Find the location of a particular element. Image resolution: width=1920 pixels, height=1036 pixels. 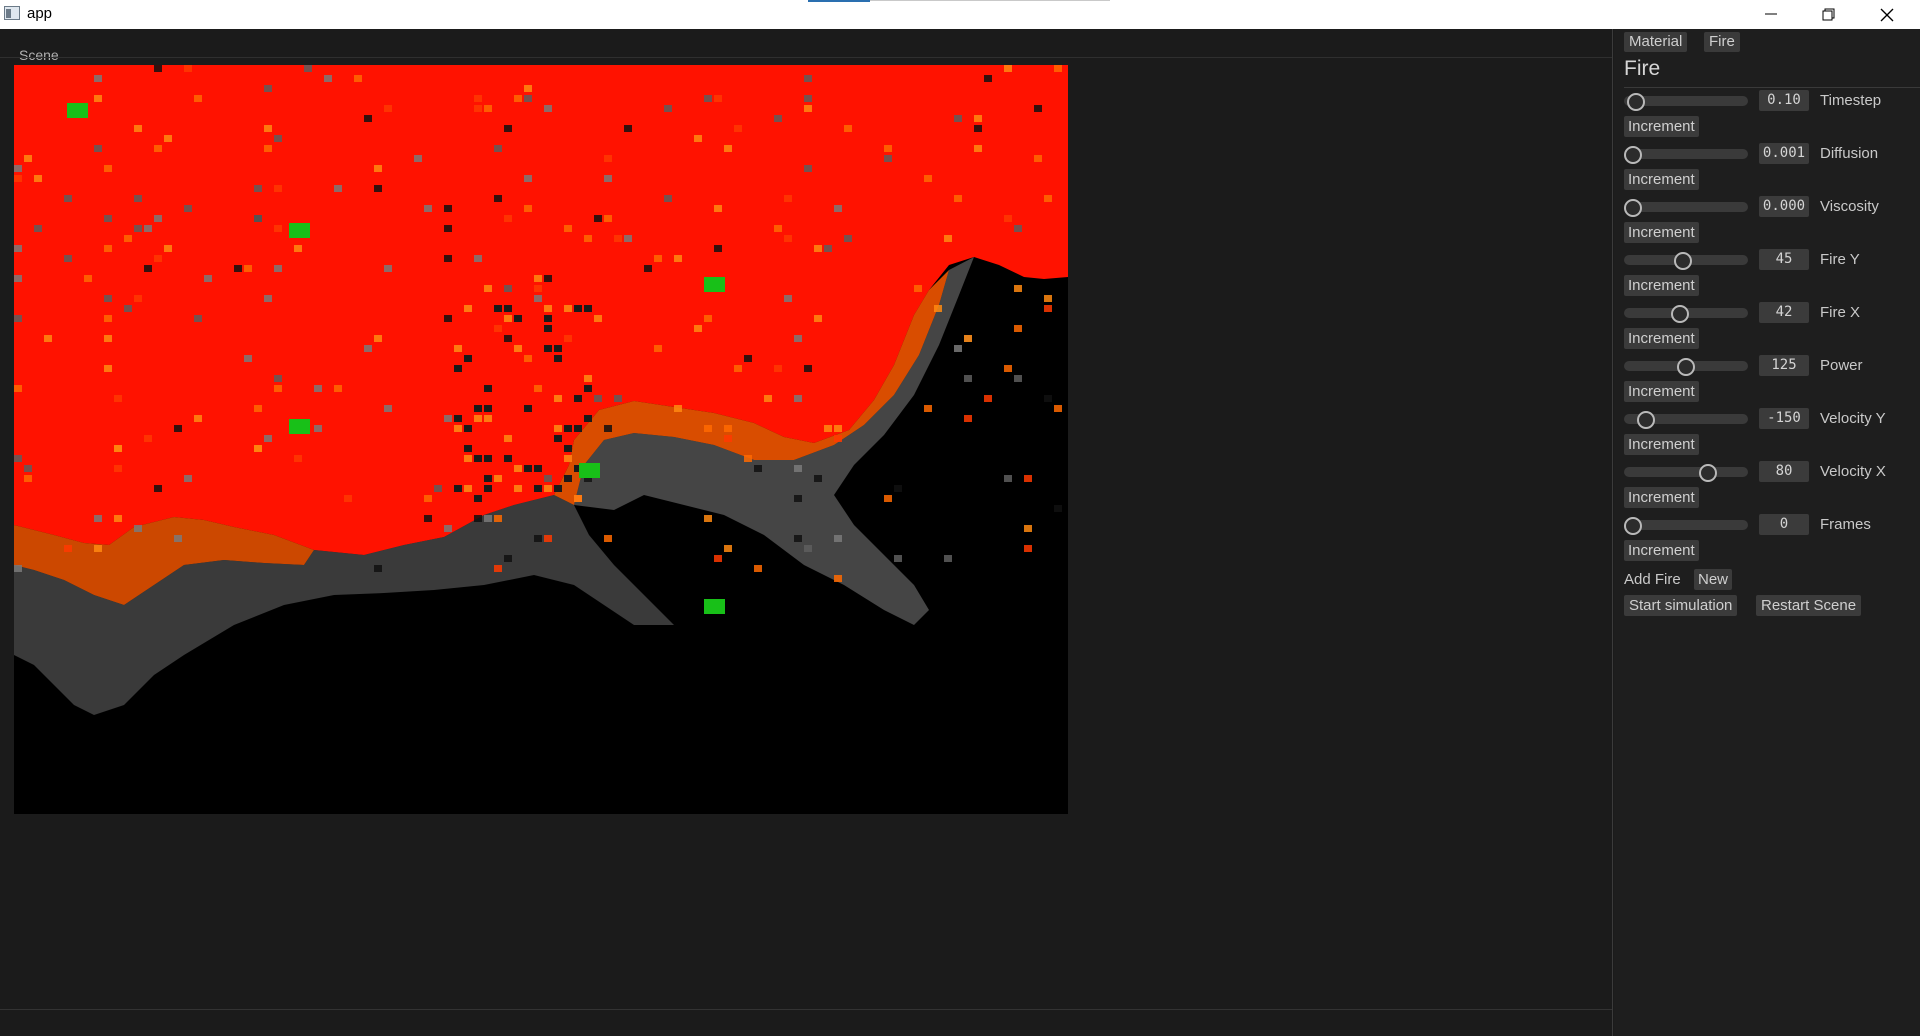

timestep-slider is located at coordinates (1686, 102).